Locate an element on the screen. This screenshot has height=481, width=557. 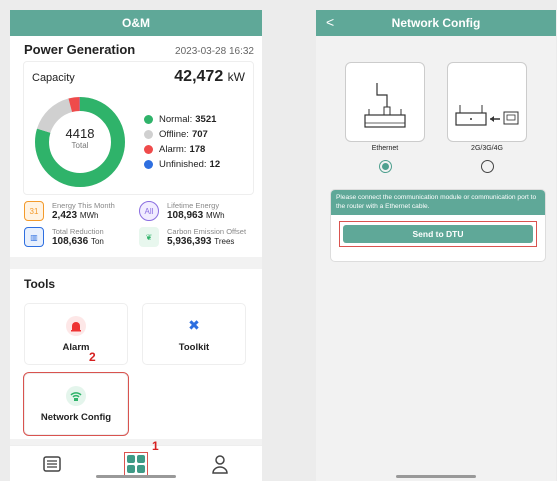
toolkit-tool-button: ✖ Toolkit is located at coordinates (194, 334).